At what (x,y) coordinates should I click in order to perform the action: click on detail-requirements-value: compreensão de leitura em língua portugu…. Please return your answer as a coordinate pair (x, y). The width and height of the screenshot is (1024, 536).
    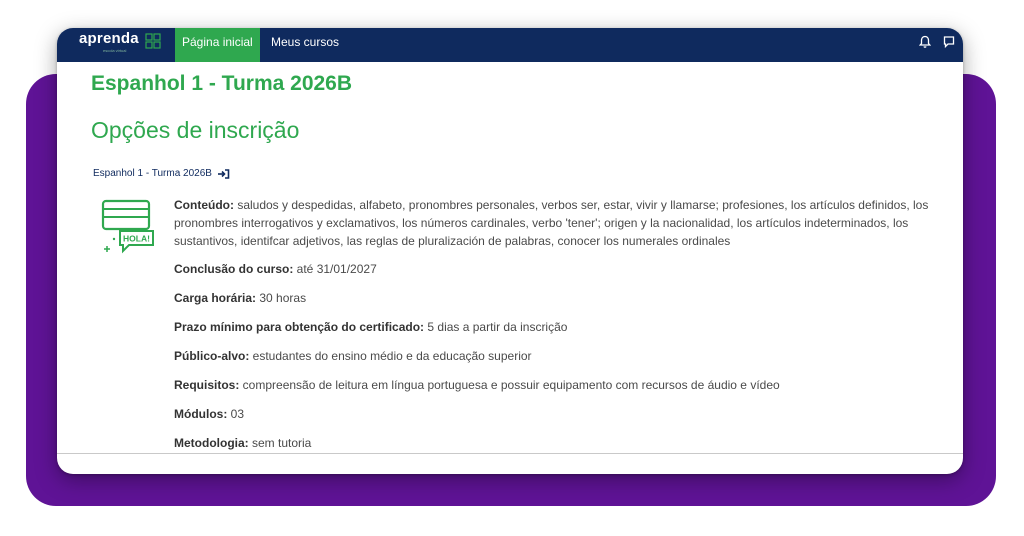
    Looking at the image, I should click on (509, 385).